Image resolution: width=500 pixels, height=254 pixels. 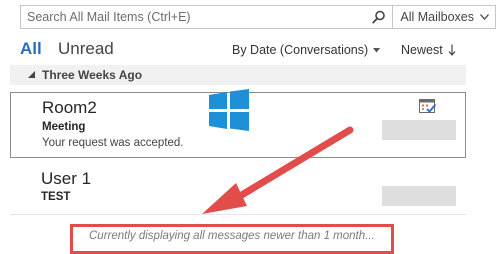 What do you see at coordinates (56, 197) in the screenshot?
I see `message-subject: TEST` at bounding box center [56, 197].